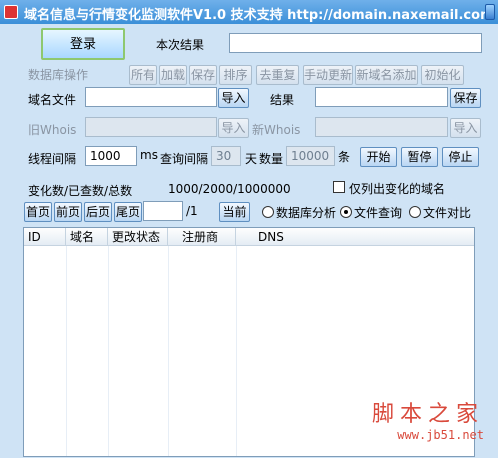 This screenshot has width=498, height=458. I want to click on page-total: /1, so click(192, 211).